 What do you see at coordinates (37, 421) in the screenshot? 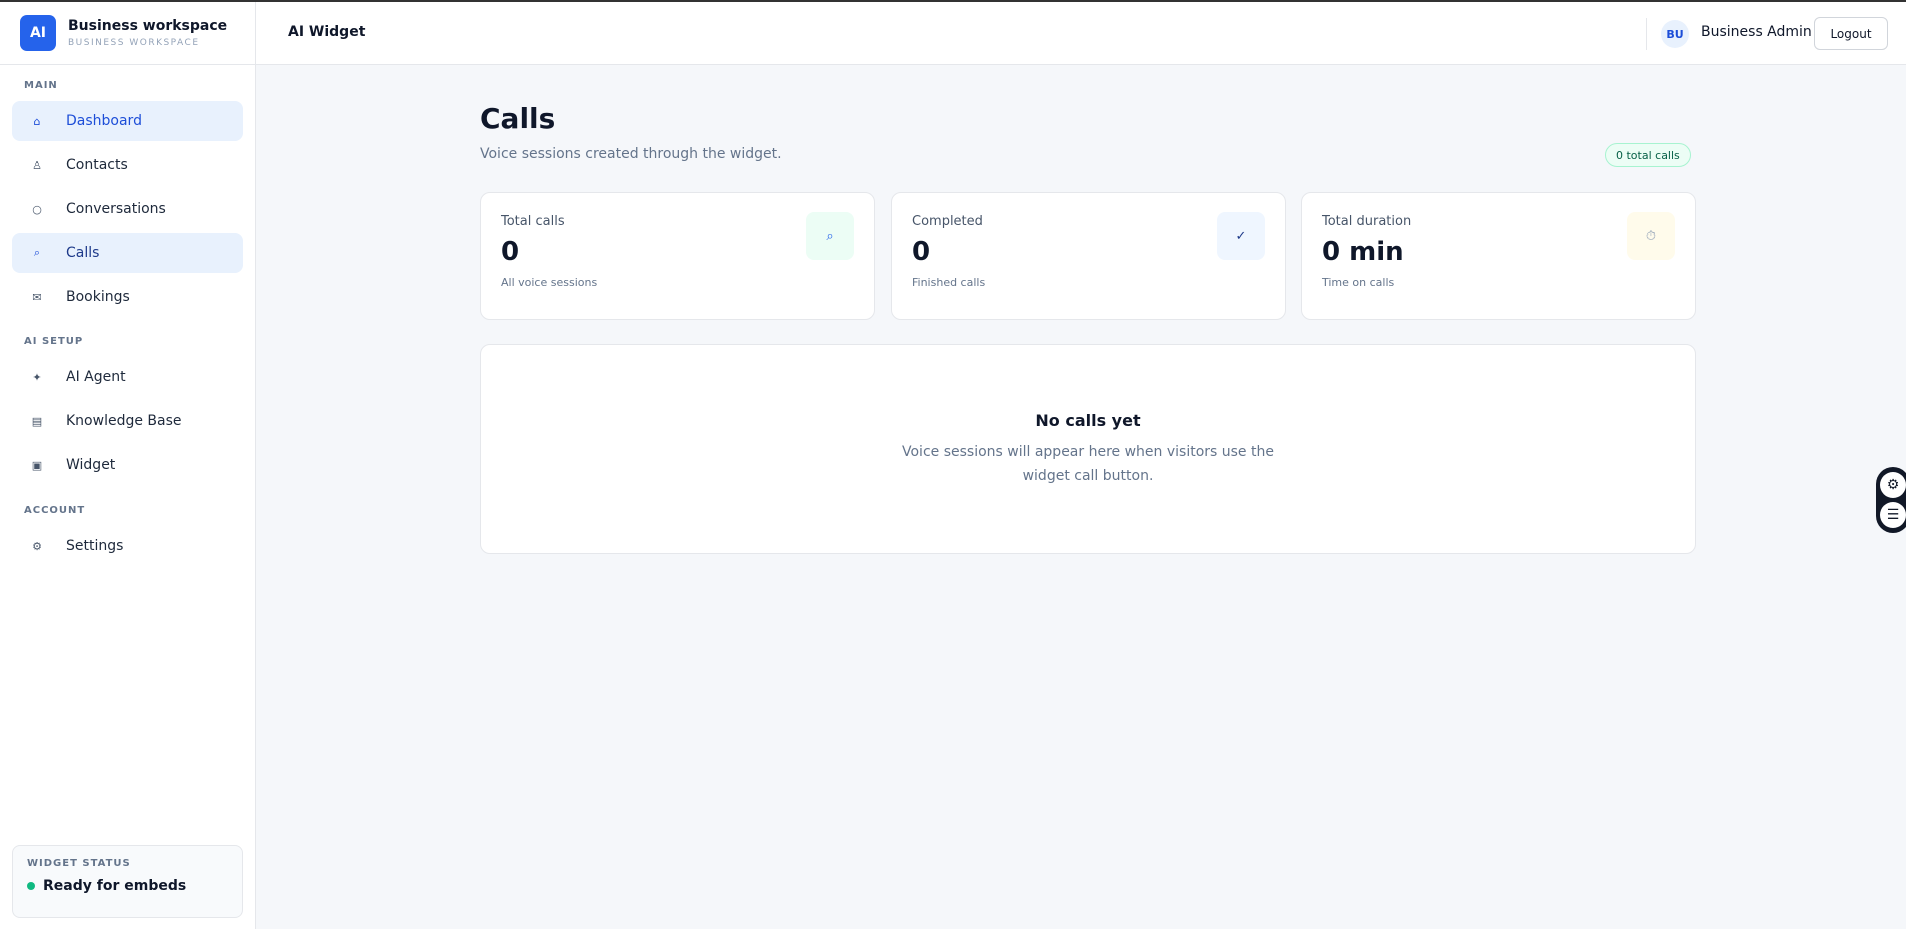
I see `book-icon: ▤` at bounding box center [37, 421].